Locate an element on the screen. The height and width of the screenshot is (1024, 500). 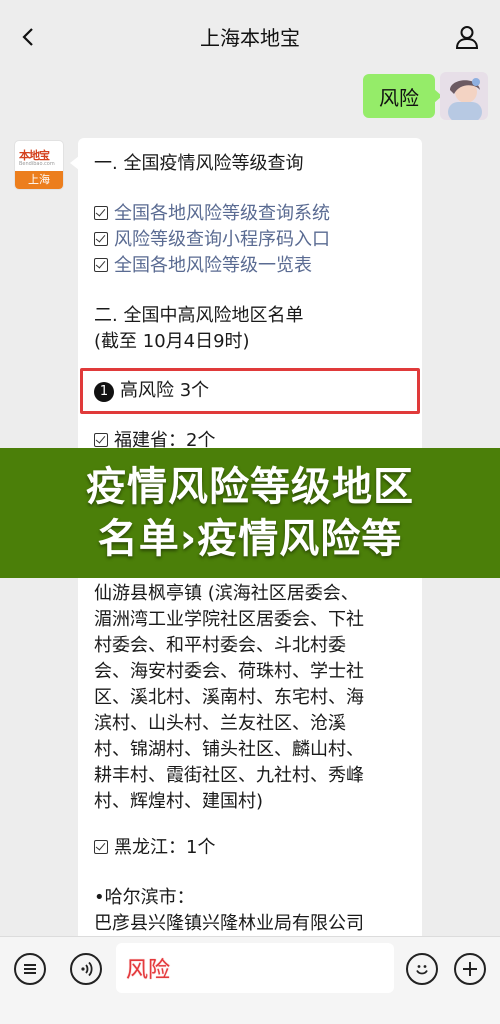
chevron-left-icon is located at coordinates (27, 37).